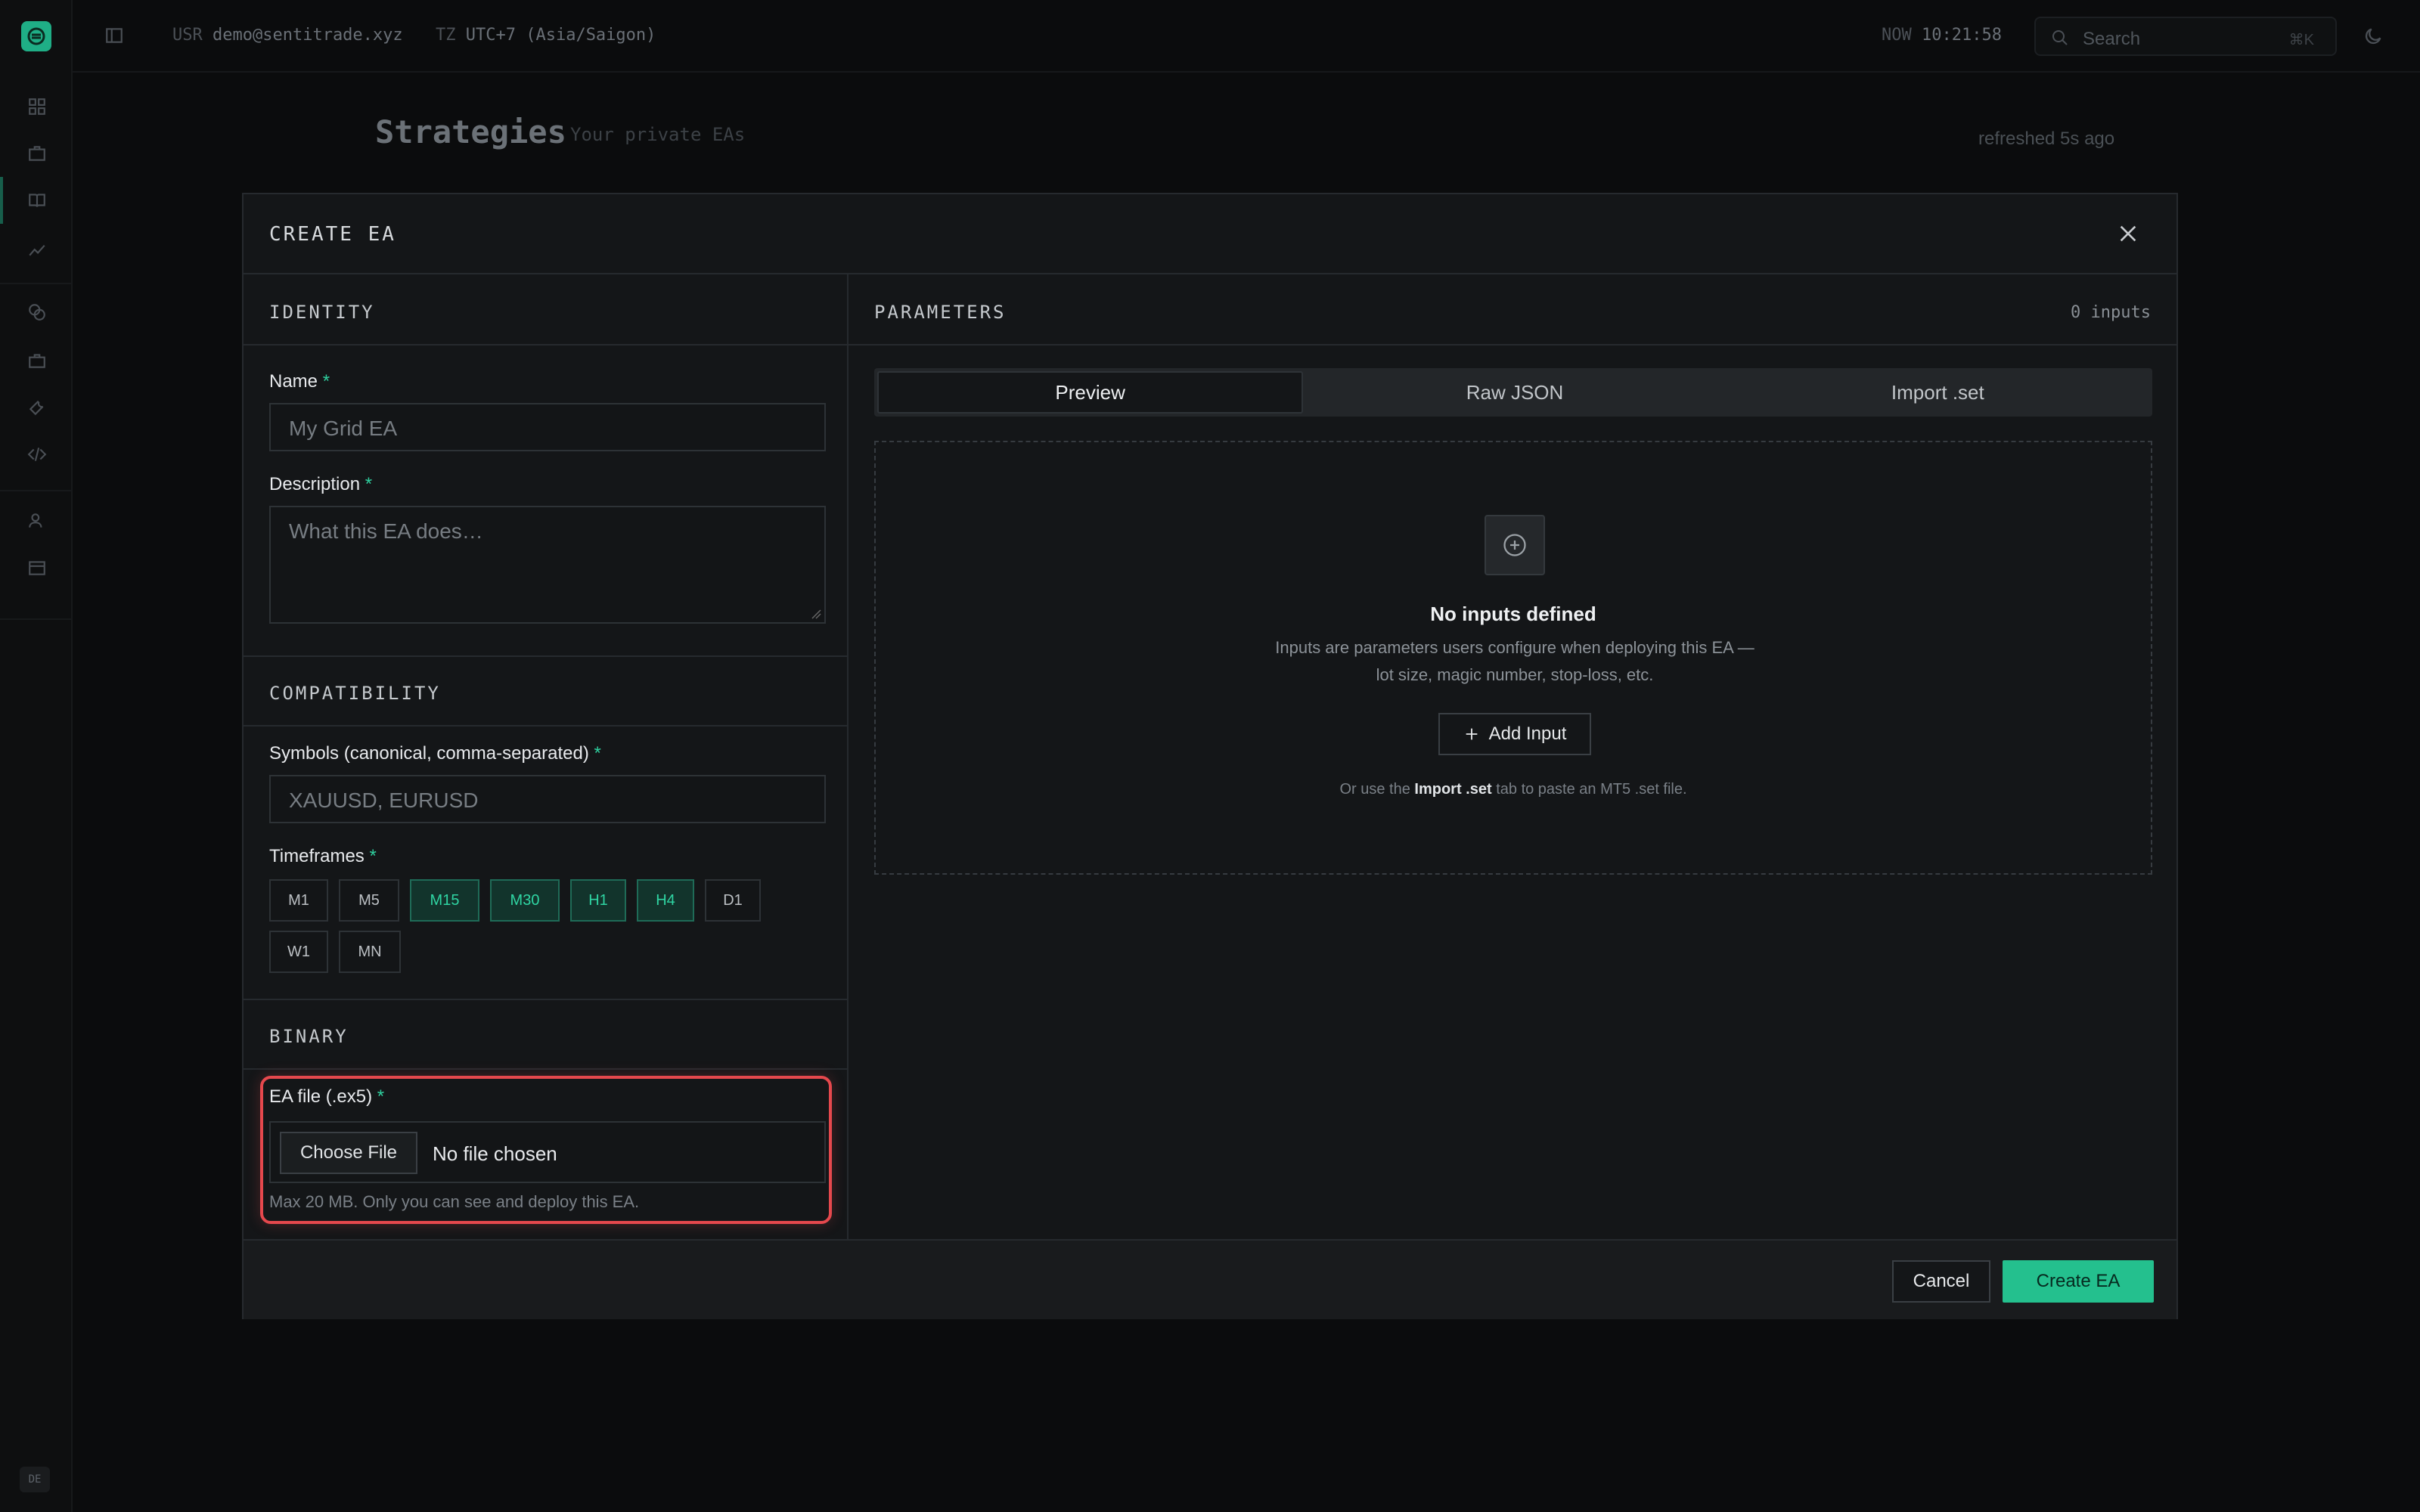  I want to click on timeframes-label-text: Timeframes, so click(317, 856).